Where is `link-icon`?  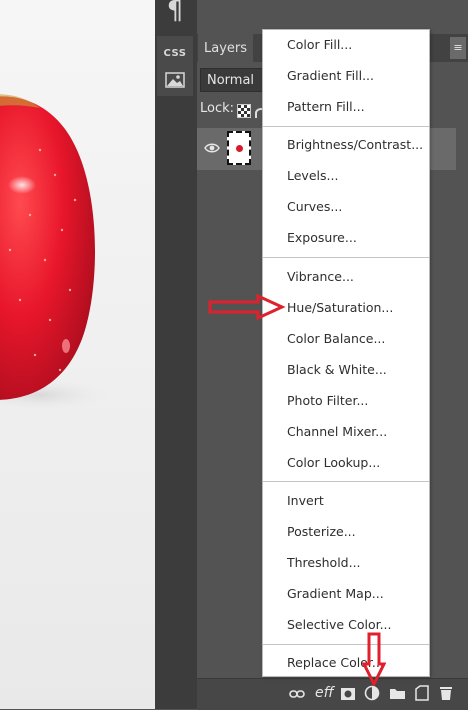
link-icon is located at coordinates (297, 694).